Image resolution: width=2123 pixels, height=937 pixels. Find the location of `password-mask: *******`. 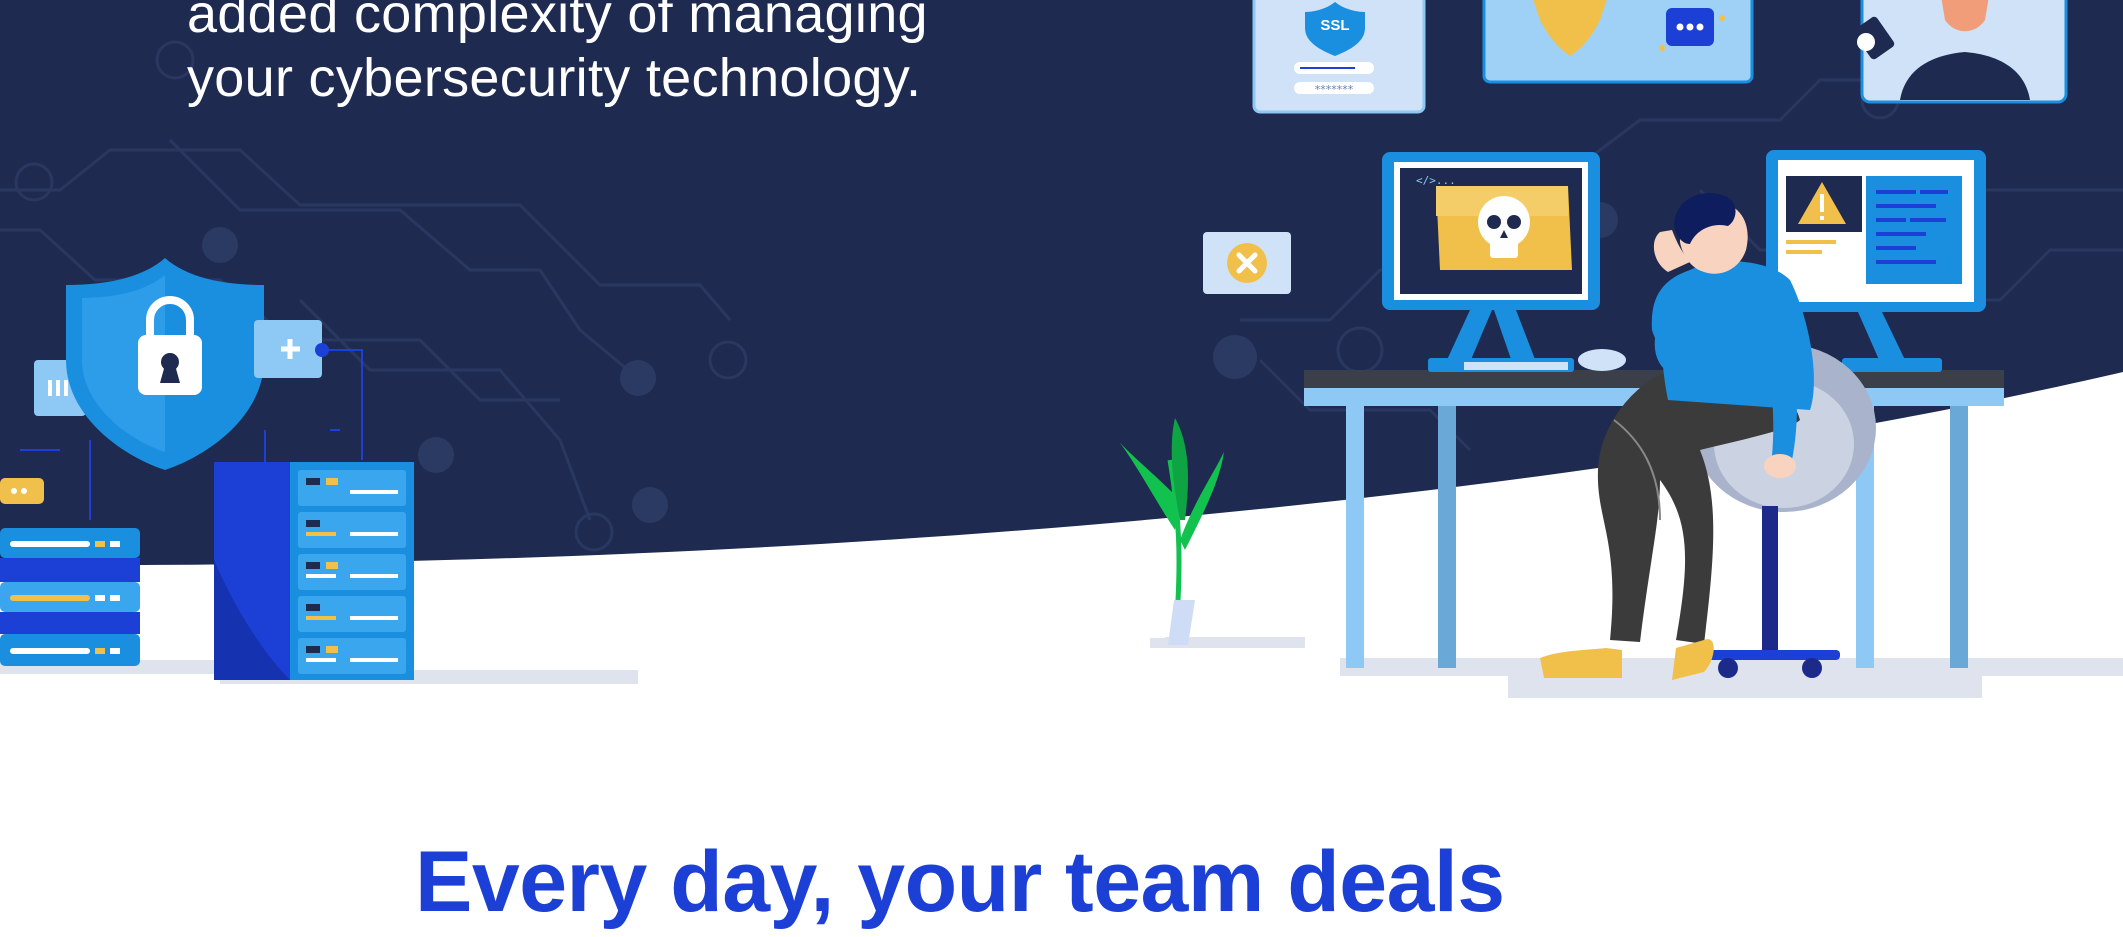

password-mask: ******* is located at coordinates (1334, 89).